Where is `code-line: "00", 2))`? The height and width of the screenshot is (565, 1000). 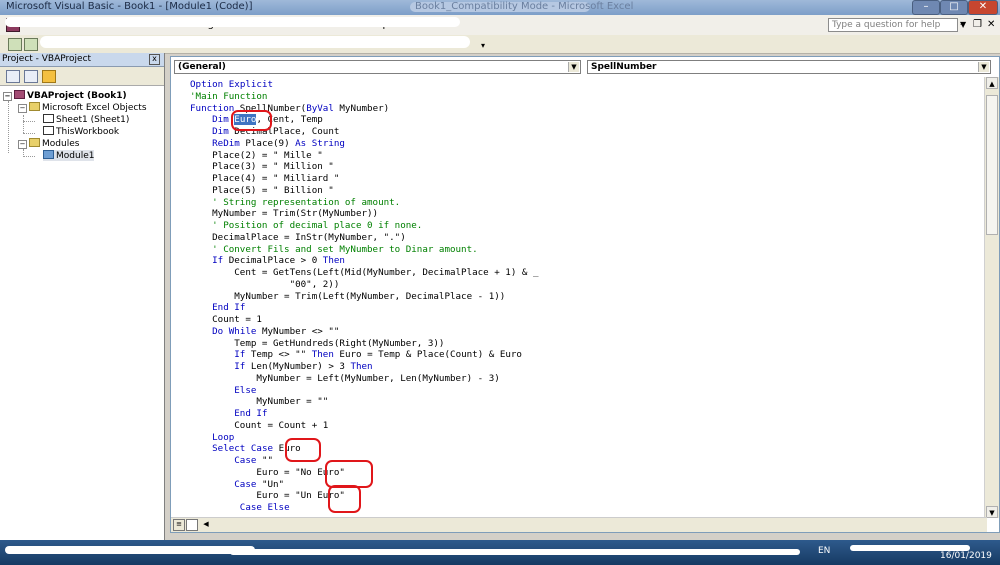 code-line: "00", 2)) is located at coordinates (265, 284).